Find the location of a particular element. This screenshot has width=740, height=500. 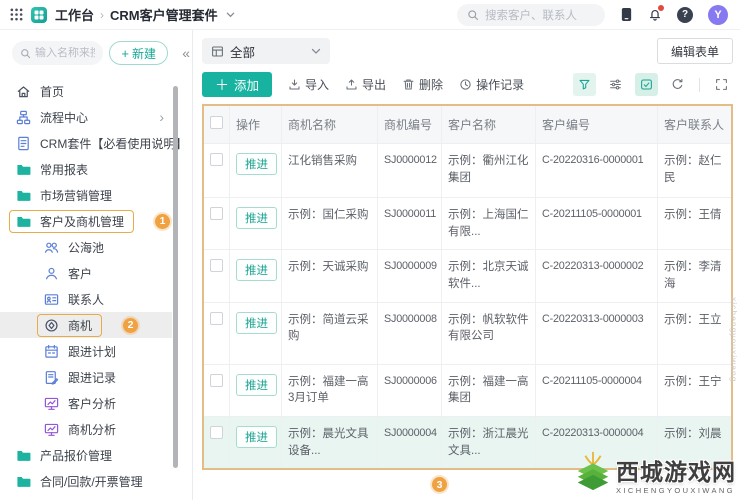

customer-number: C-20220316-0000001 is located at coordinates (597, 171).